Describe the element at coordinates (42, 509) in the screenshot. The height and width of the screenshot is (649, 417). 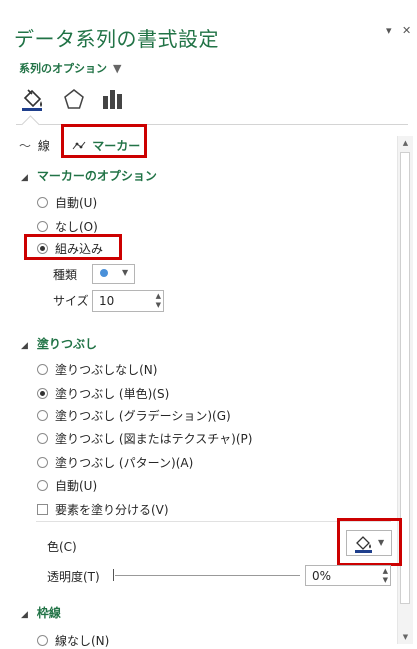
I see `checkbox` at that location.